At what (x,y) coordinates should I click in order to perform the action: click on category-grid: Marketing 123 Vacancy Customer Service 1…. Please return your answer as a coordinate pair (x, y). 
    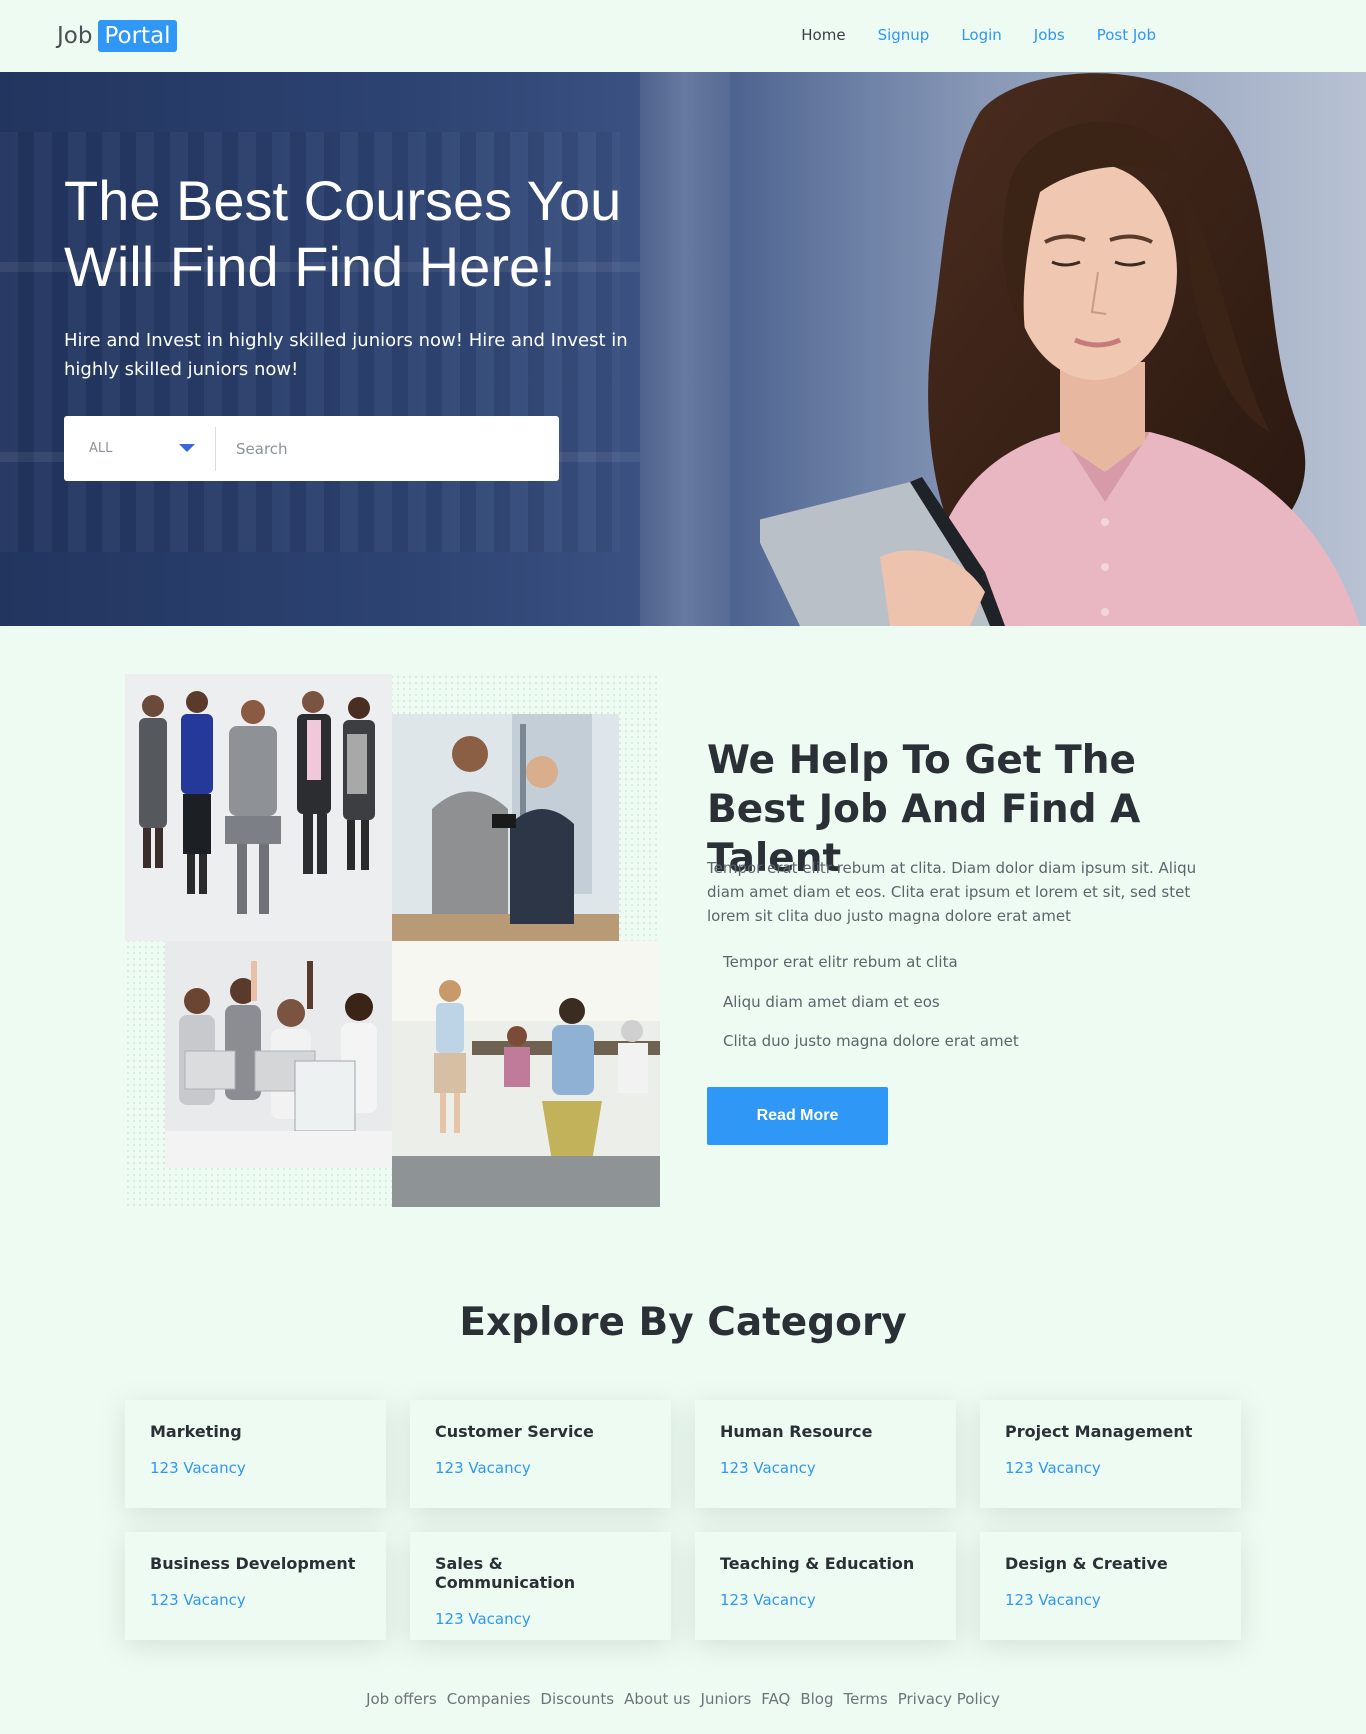
    Looking at the image, I should click on (683, 1520).